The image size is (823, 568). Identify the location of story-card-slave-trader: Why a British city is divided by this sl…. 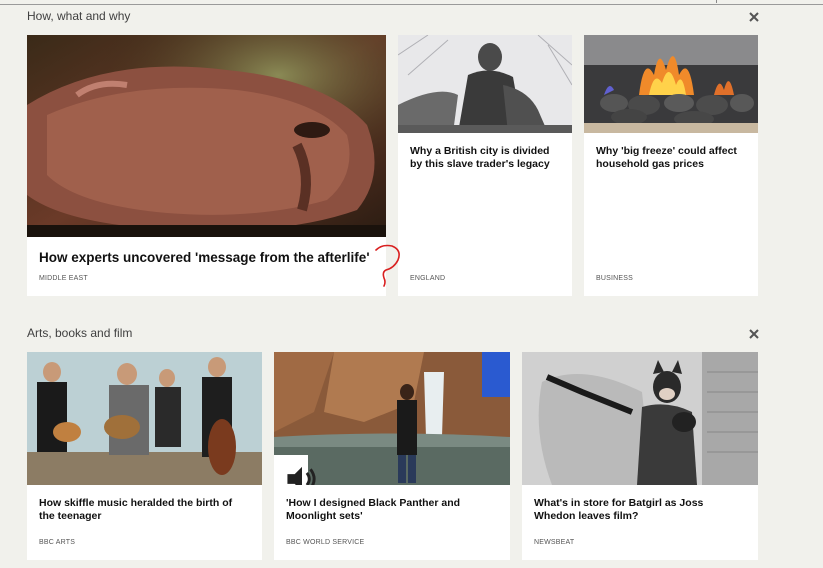
(485, 165).